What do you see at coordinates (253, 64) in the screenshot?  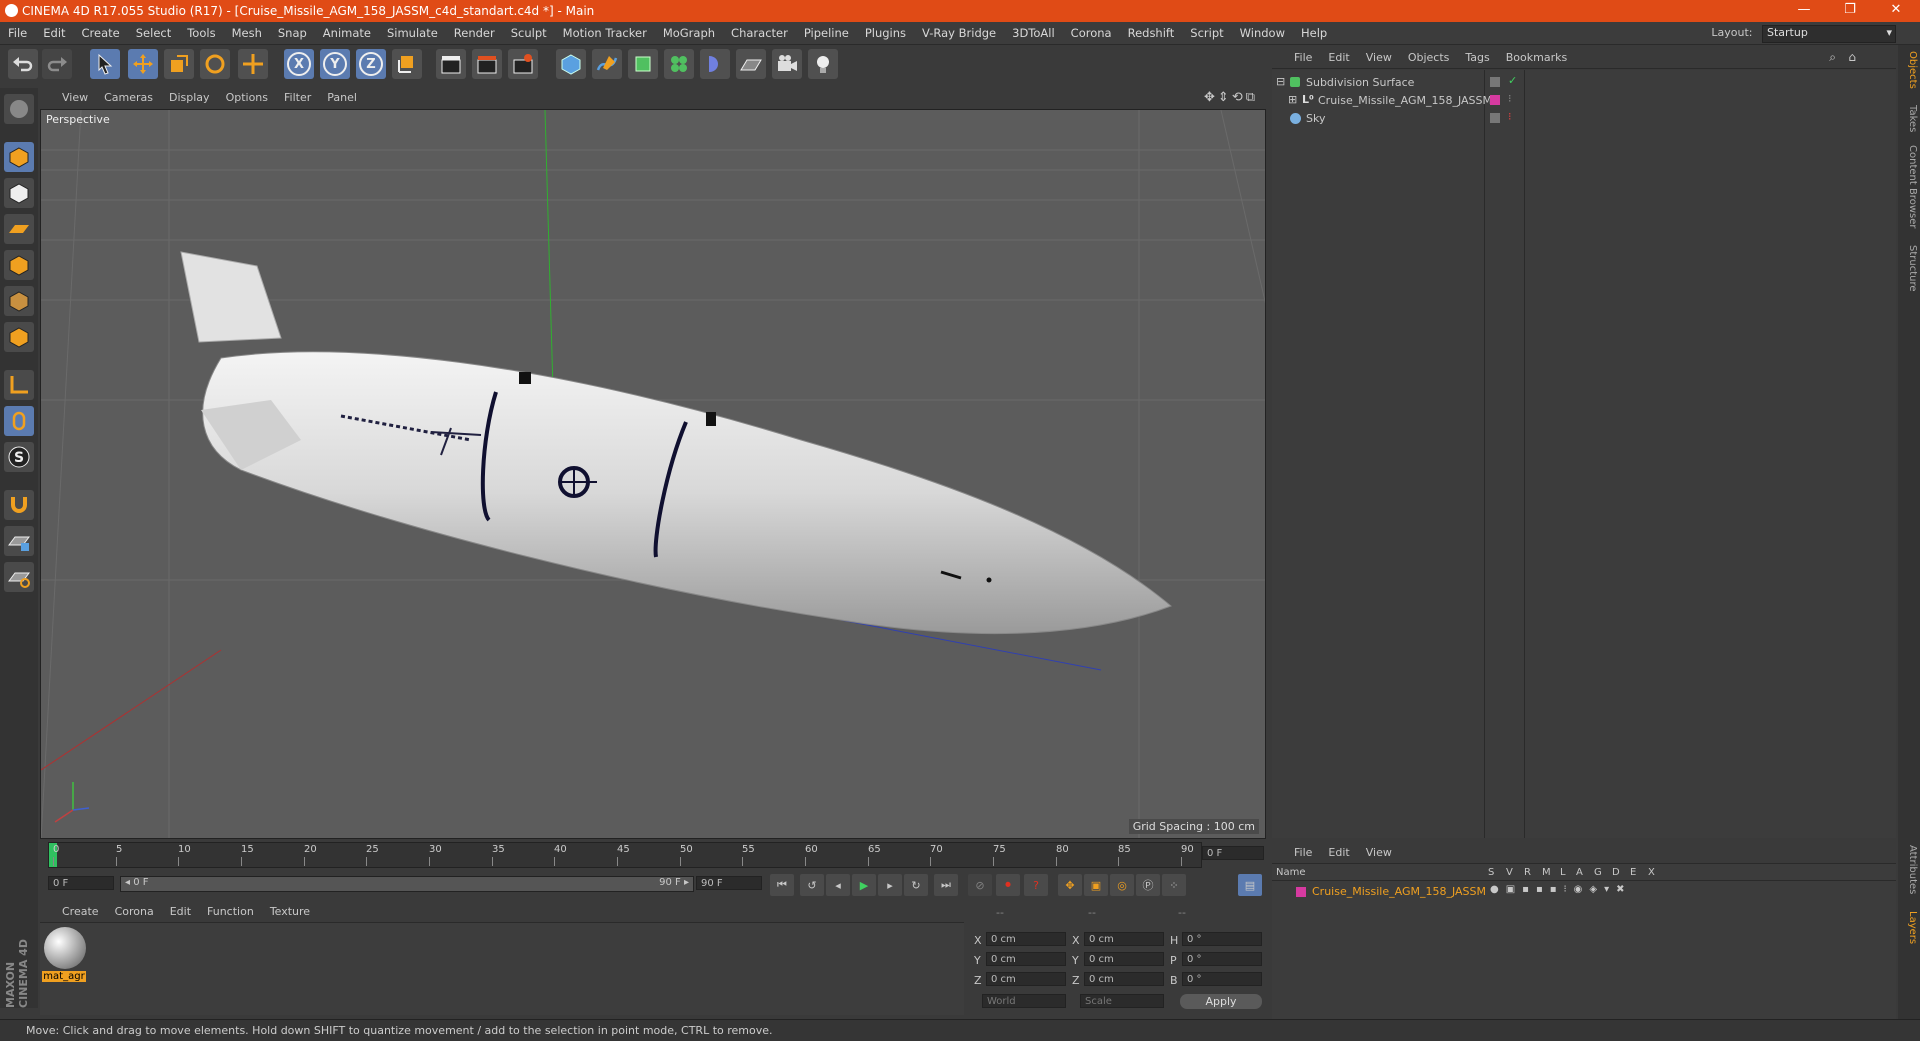 I see `transform-tool-button` at bounding box center [253, 64].